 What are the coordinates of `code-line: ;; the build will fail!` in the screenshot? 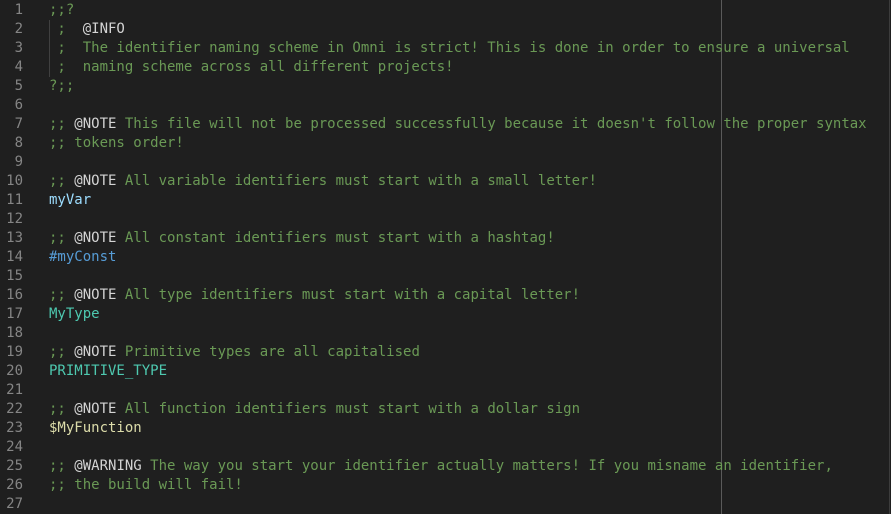 It's located at (146, 485).